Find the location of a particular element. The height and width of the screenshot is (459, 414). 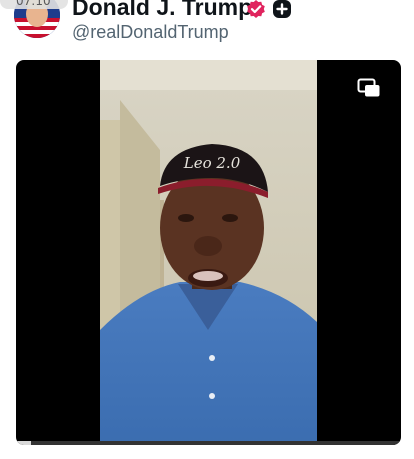

user-handle: @realDonaldTrump is located at coordinates (150, 32).